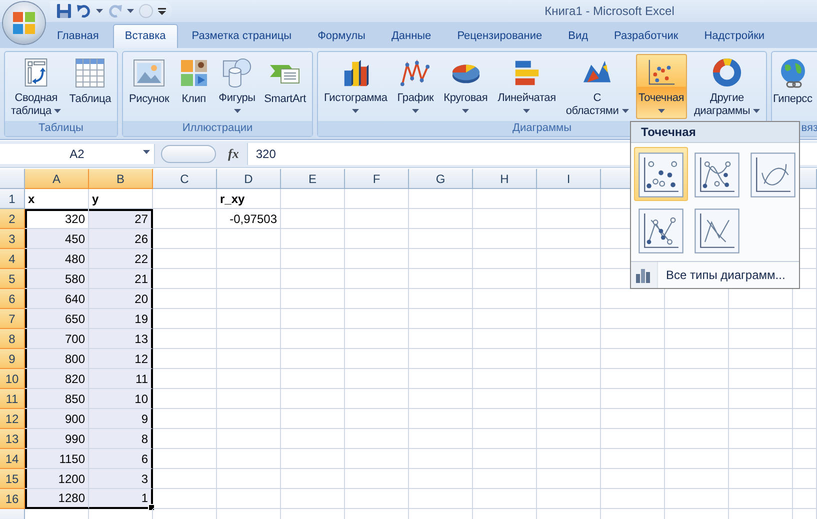 The height and width of the screenshot is (519, 817). Describe the element at coordinates (415, 72) in the screenshot. I see `line-chart-icon` at that location.